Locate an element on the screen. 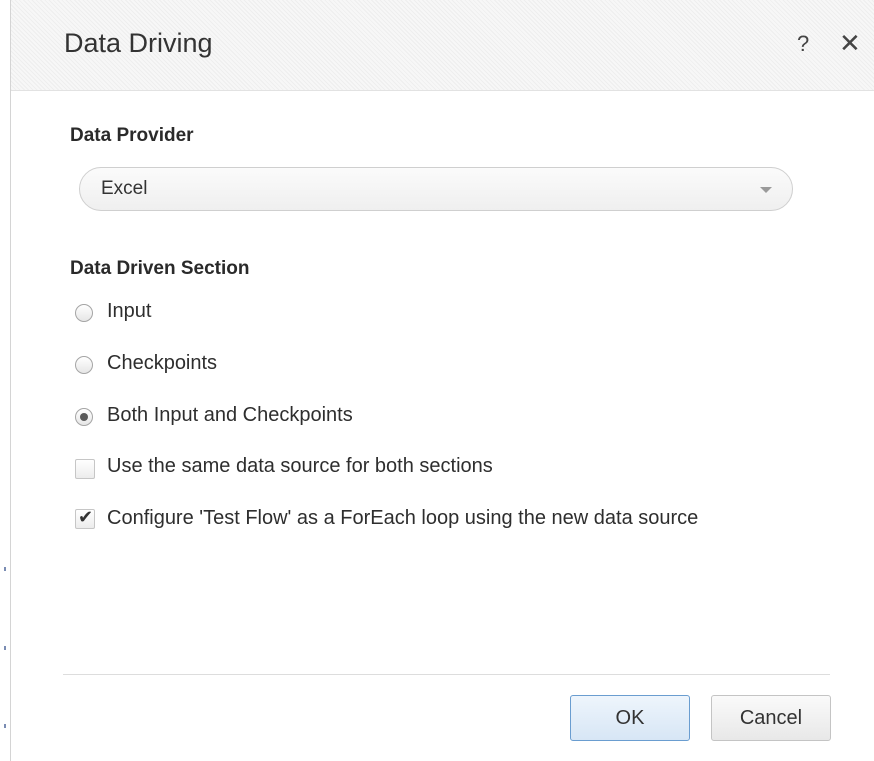  cancel-button: Cancel is located at coordinates (771, 718).